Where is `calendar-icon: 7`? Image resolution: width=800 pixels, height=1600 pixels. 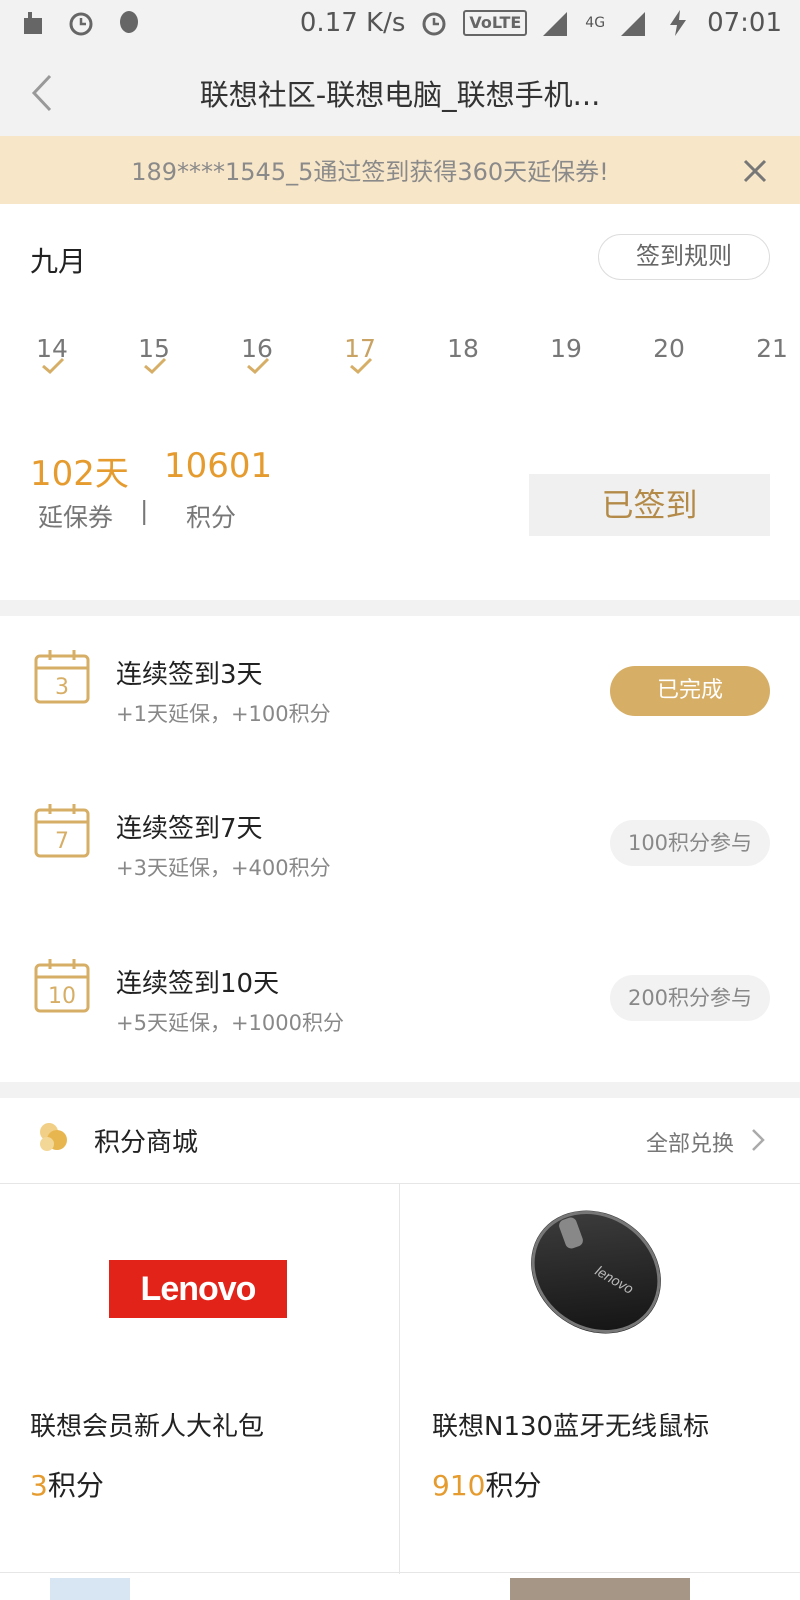
calendar-icon: 7 is located at coordinates (62, 831).